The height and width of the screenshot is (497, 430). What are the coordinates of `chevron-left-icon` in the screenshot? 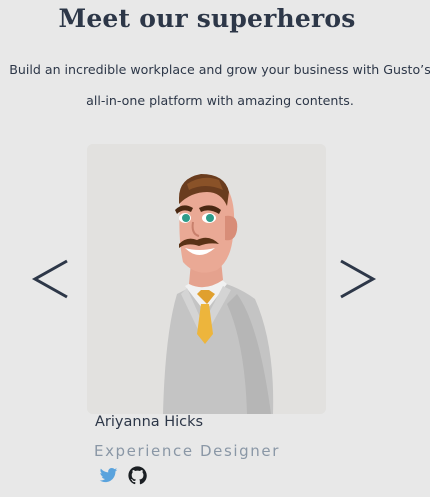 It's located at (49, 279).